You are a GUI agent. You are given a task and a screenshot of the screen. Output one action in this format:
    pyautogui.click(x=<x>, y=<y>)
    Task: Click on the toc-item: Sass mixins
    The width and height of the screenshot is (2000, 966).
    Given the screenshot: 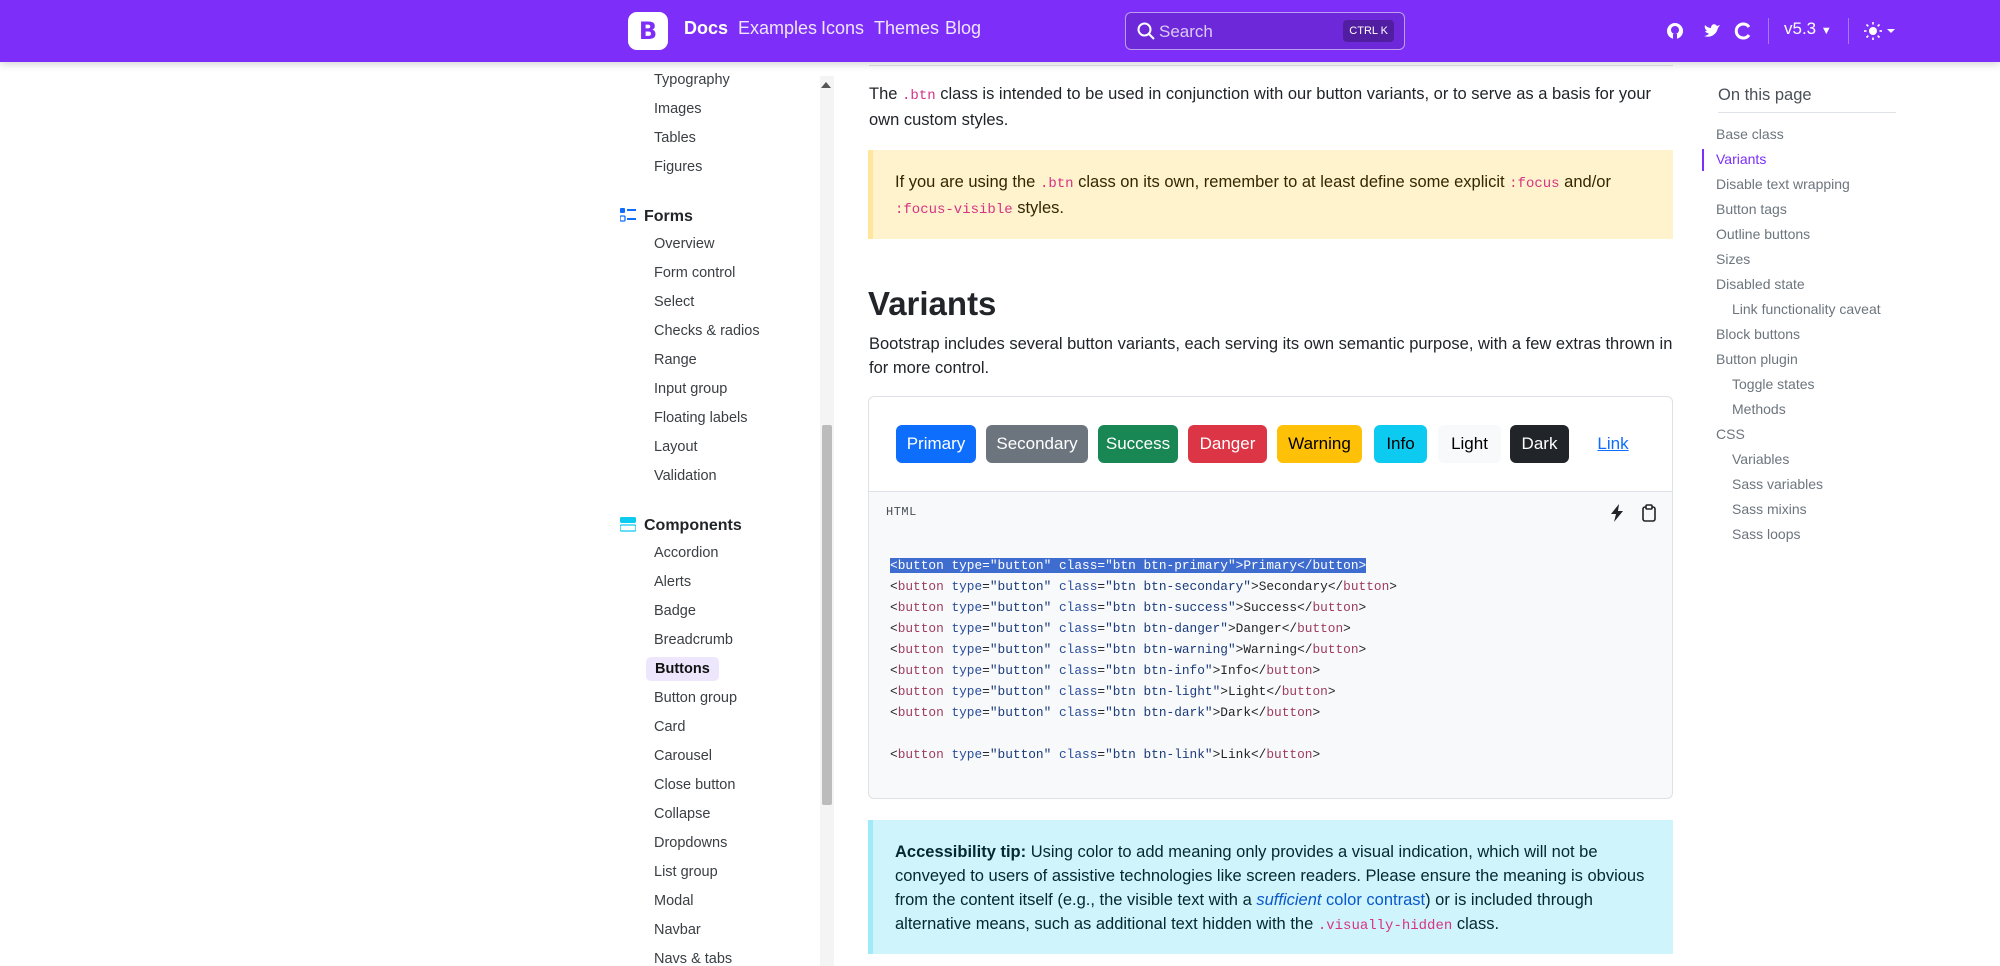 What is the action you would take?
    pyautogui.click(x=1769, y=509)
    